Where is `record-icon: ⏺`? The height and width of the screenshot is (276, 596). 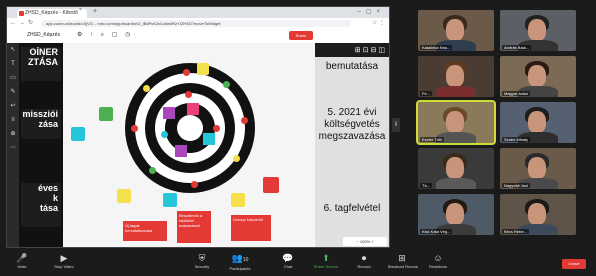 record-icon: ⏺ is located at coordinates (364, 258).